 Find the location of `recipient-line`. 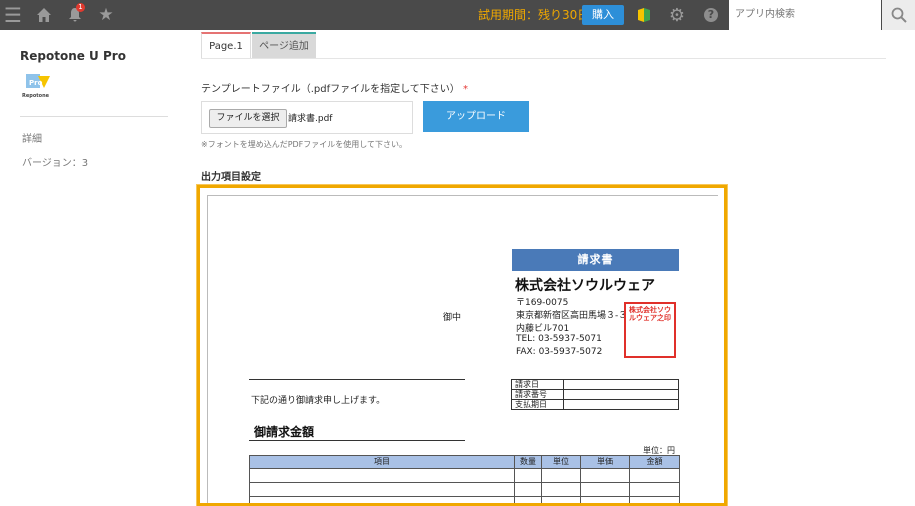

recipient-line is located at coordinates (357, 379).